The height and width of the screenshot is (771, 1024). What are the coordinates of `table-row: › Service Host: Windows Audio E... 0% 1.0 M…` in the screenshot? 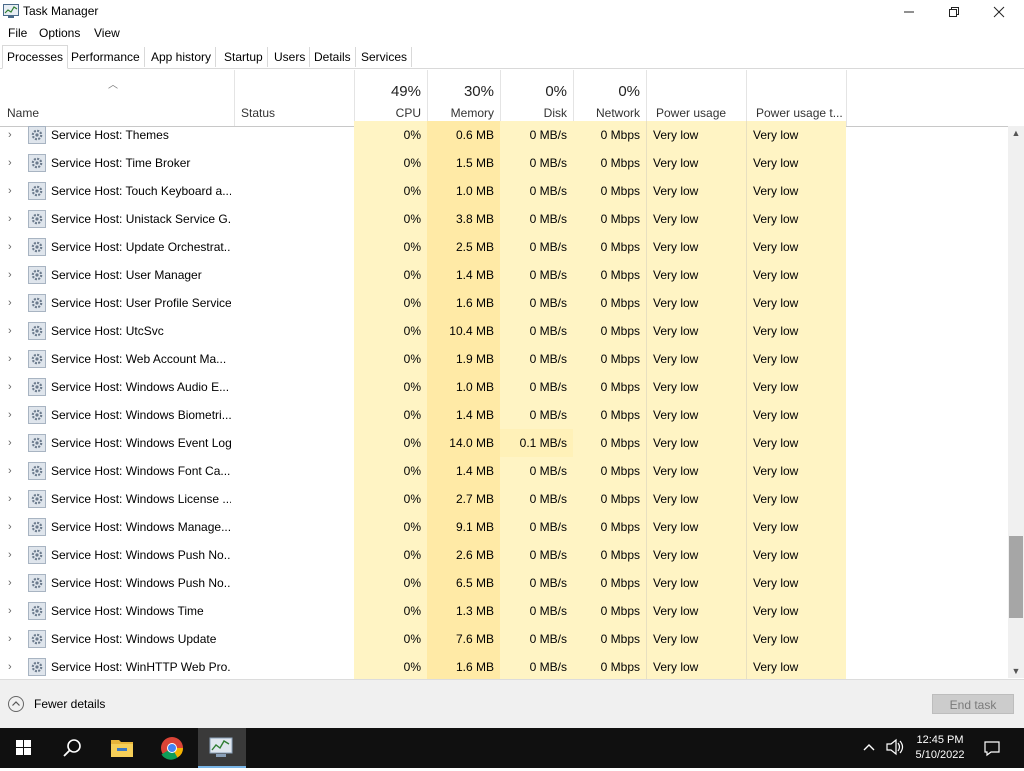 It's located at (504, 387).